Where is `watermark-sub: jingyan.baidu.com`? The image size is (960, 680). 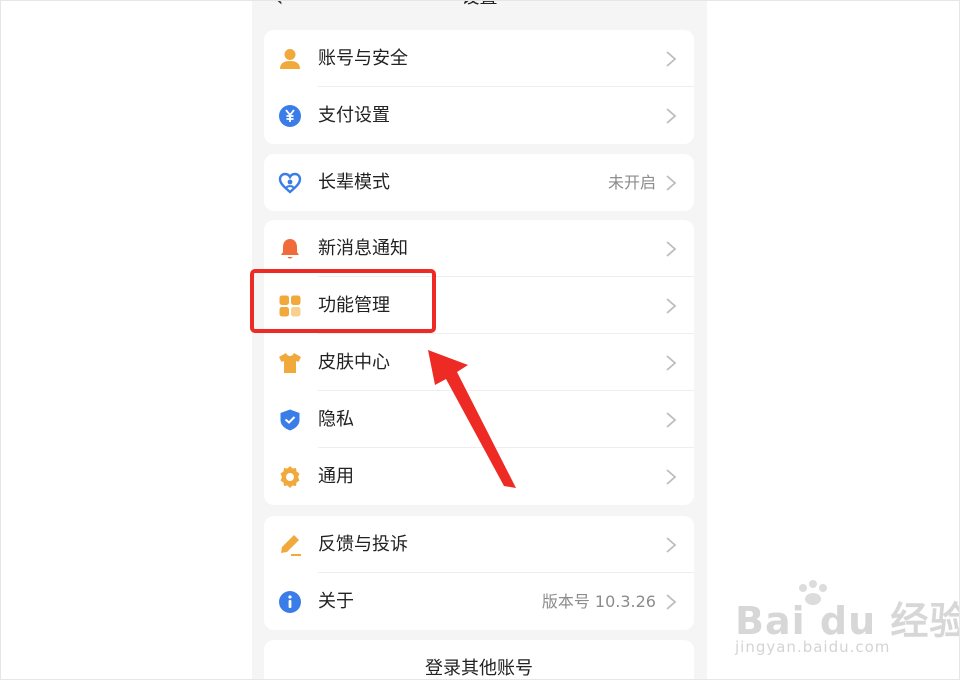
watermark-sub: jingyan.baidu.com is located at coordinates (813, 647).